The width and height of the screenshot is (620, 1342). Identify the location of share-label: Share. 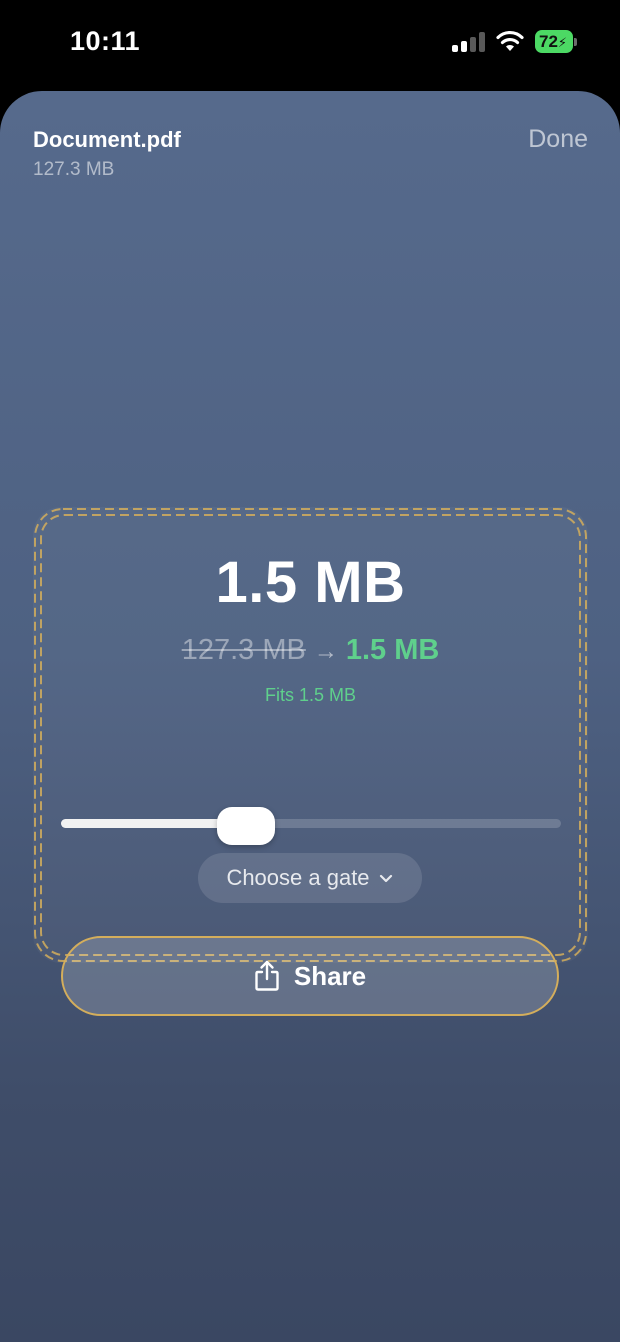
(330, 975).